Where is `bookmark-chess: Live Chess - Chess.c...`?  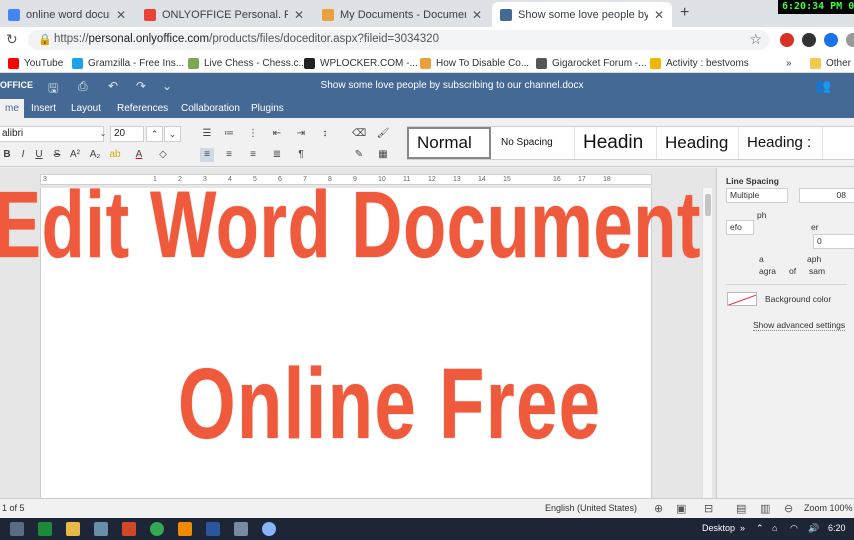
bookmark-chess: Live Chess - Chess.c... is located at coordinates (247, 63).